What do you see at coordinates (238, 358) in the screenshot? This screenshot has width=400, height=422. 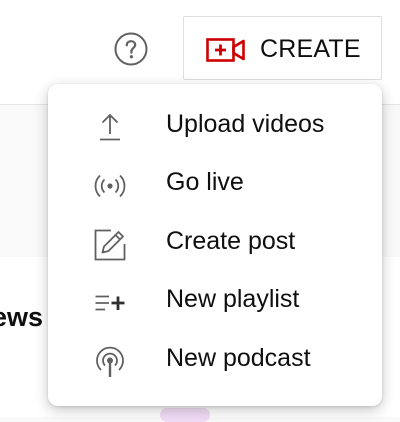 I see `menu-item-label: New podcast` at bounding box center [238, 358].